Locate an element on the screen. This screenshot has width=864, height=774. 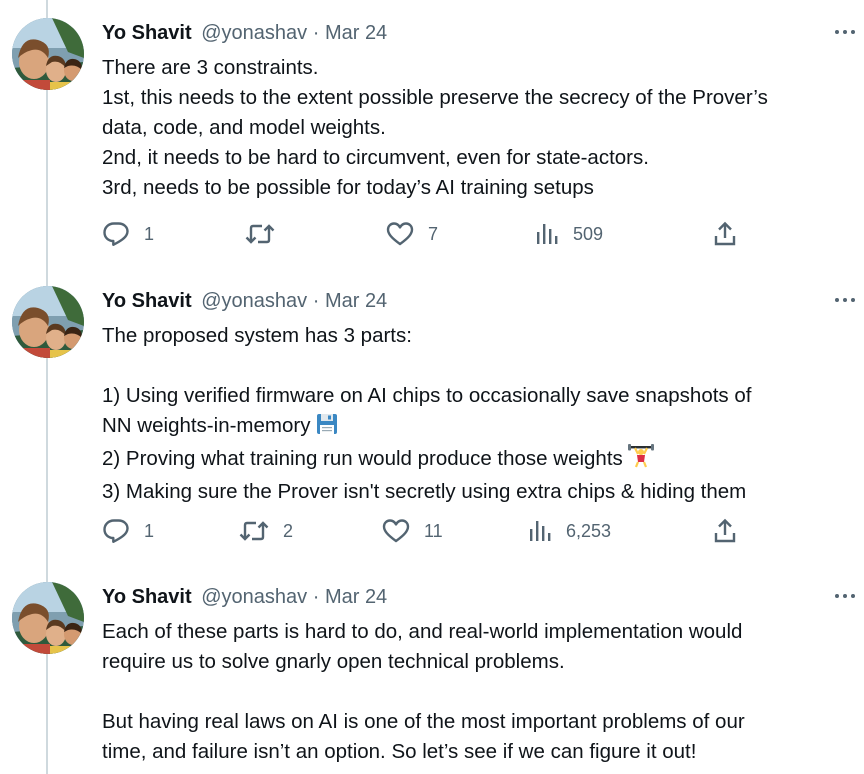
tweet-text-line: NN weights-in-memory is located at coordinates (477, 427).